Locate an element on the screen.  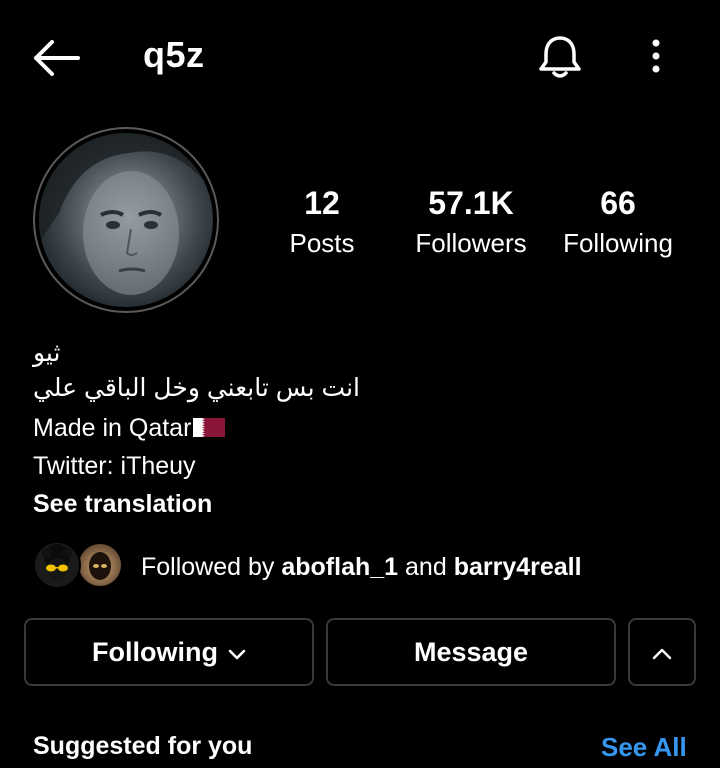
posts-count: 12 is located at coordinates (322, 203).